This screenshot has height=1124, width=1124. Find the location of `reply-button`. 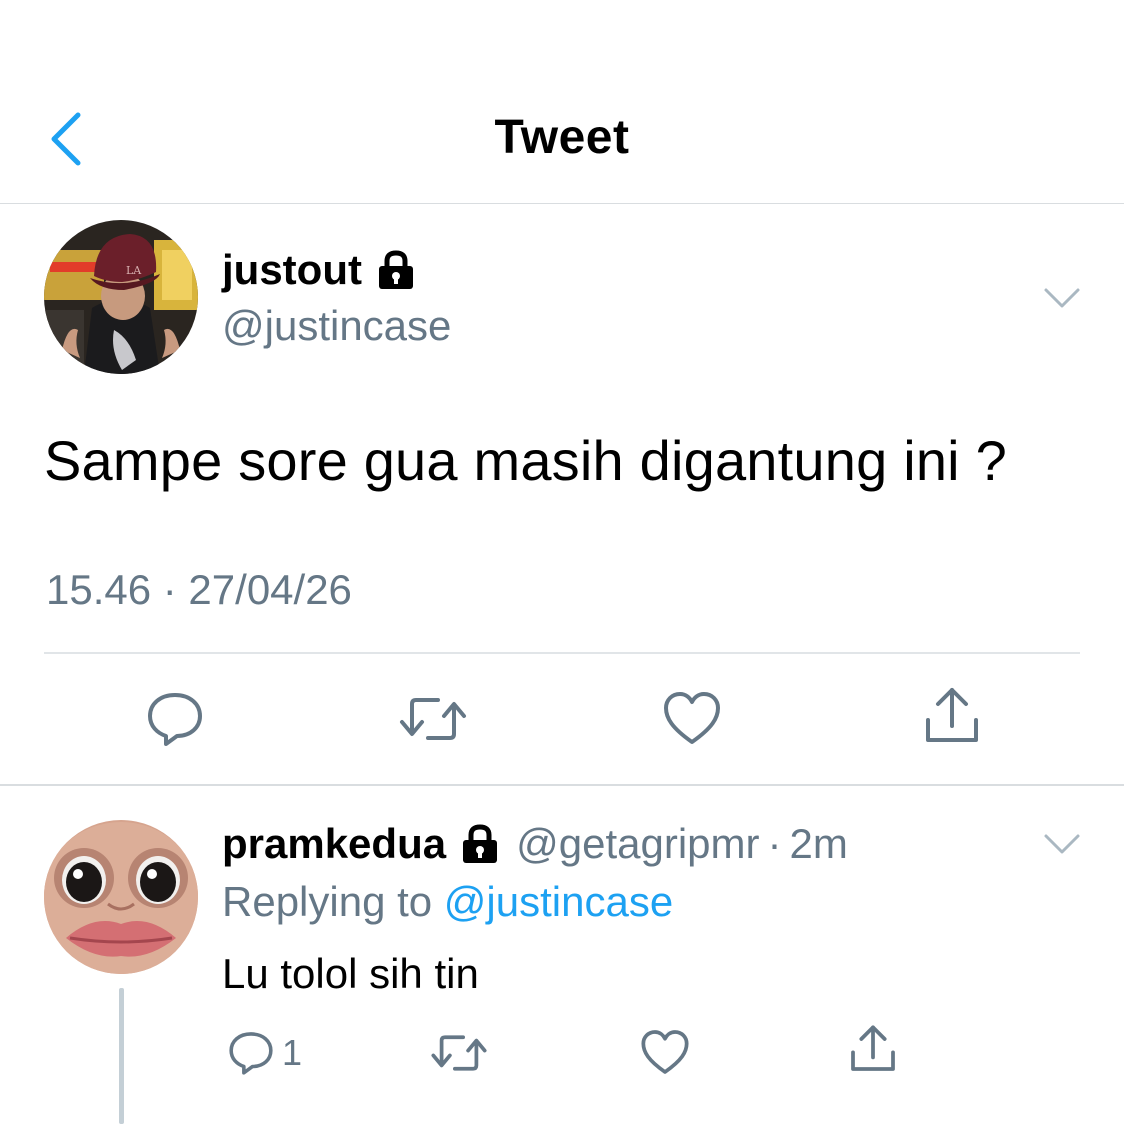

reply-button is located at coordinates (175, 719).